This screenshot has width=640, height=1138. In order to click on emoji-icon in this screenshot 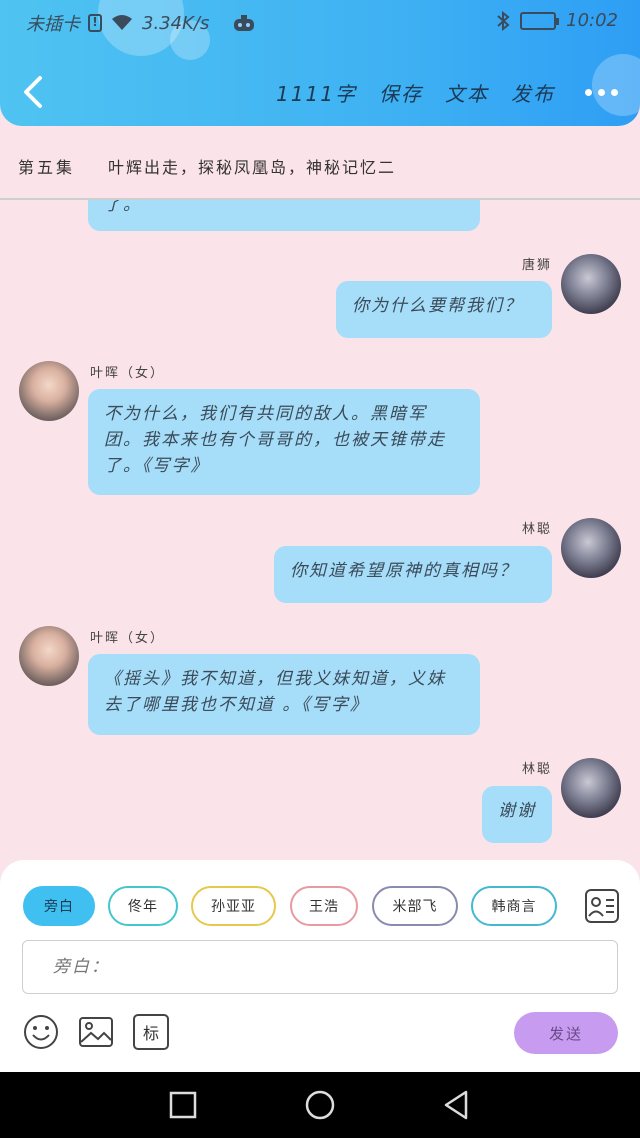, I will do `click(41, 1032)`.